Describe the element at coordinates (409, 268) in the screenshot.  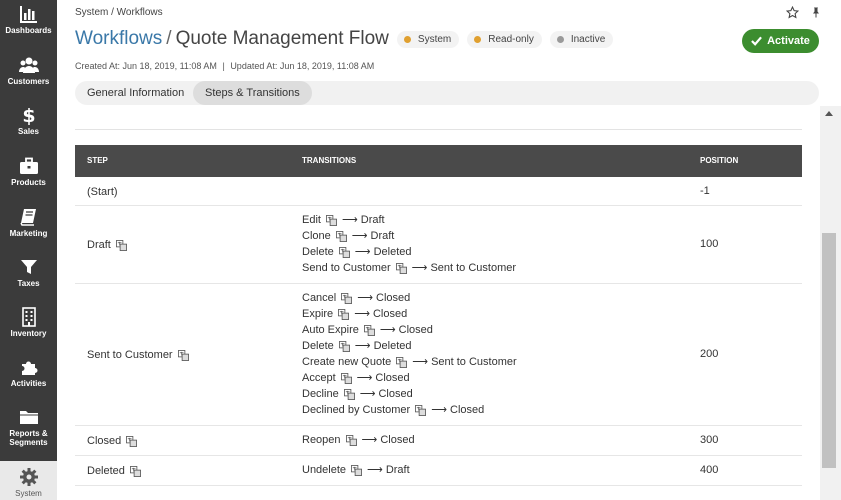
I see `transition-item: Send to Customer ⟶ Sent to Customer` at that location.